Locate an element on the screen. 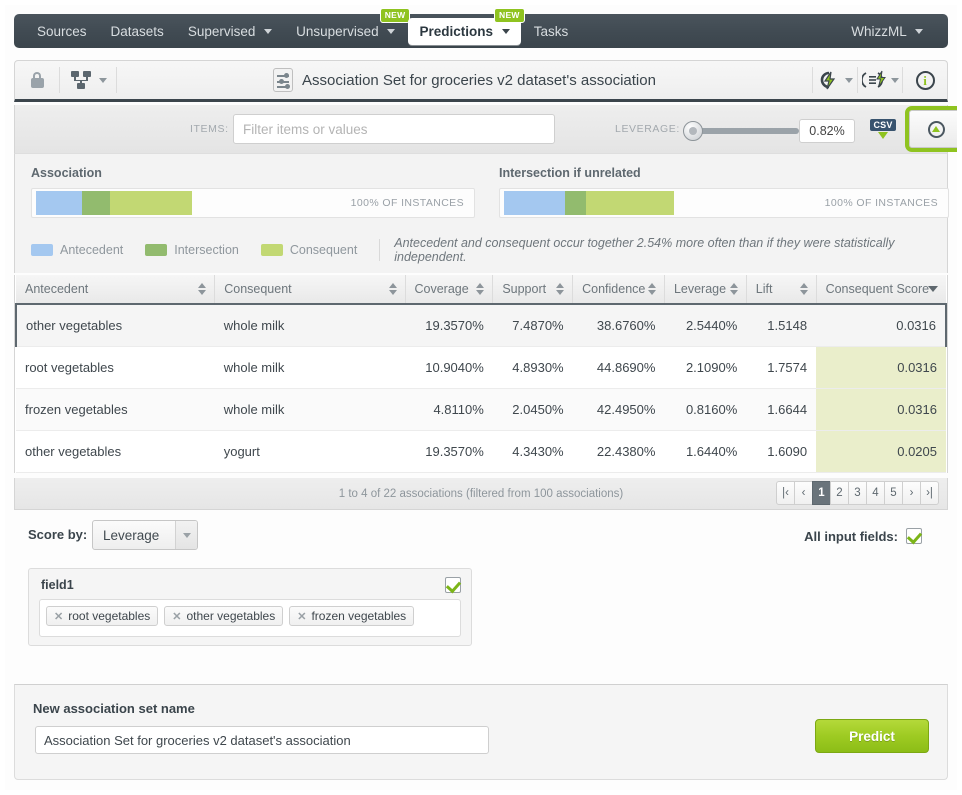  score-by-select: Leverage is located at coordinates (145, 535).